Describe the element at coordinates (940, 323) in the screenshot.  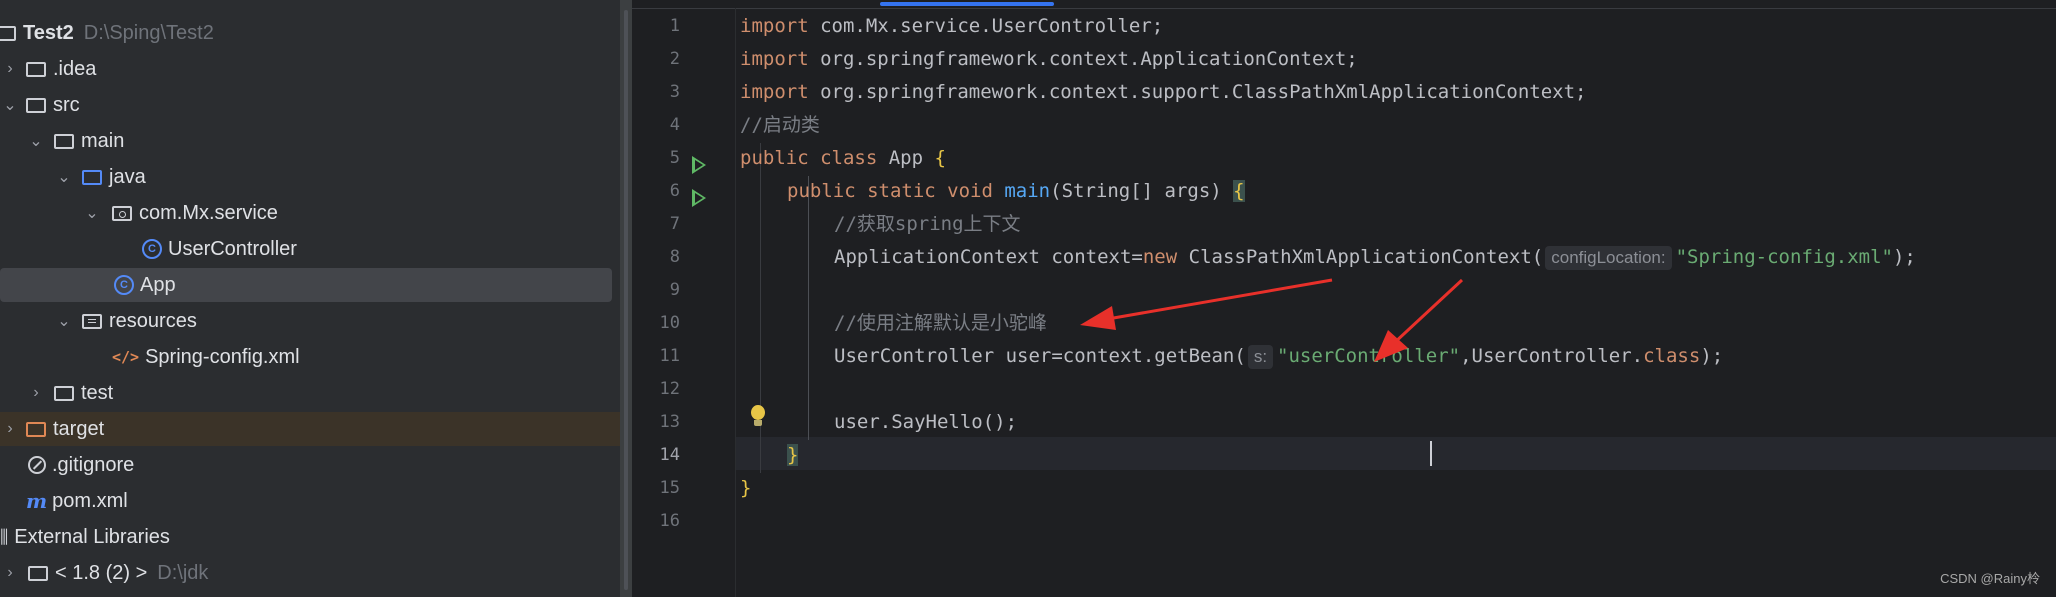
I see `code-line-10: //使用注解默认是小驼峰` at that location.